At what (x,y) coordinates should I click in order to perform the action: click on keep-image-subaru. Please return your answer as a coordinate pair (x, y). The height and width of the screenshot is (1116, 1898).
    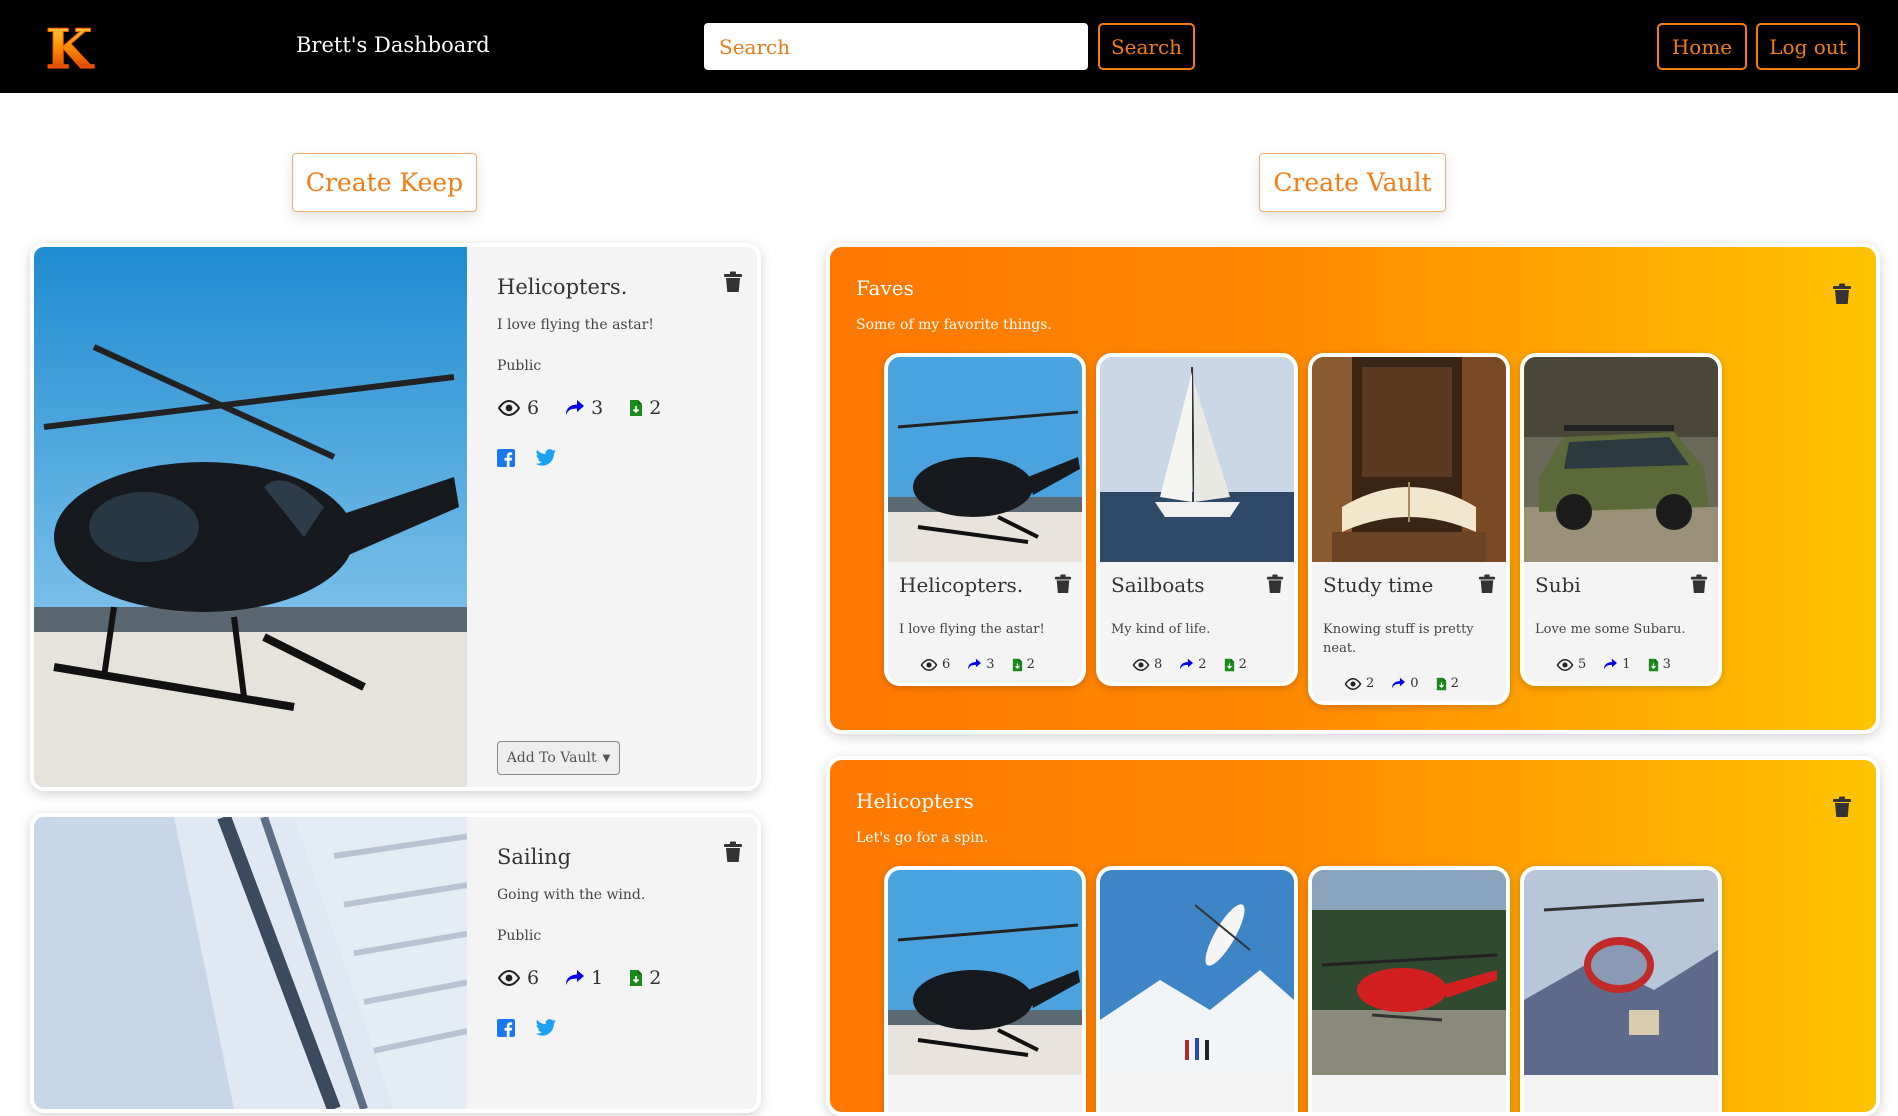
    Looking at the image, I should click on (1621, 459).